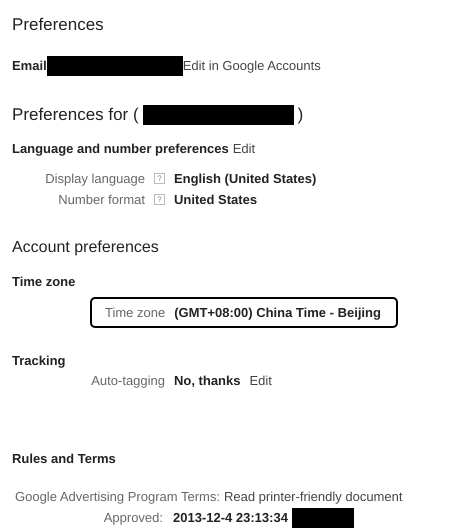 The width and height of the screenshot is (462, 531). Describe the element at coordinates (94, 179) in the screenshot. I see `field-label: Display language` at that location.